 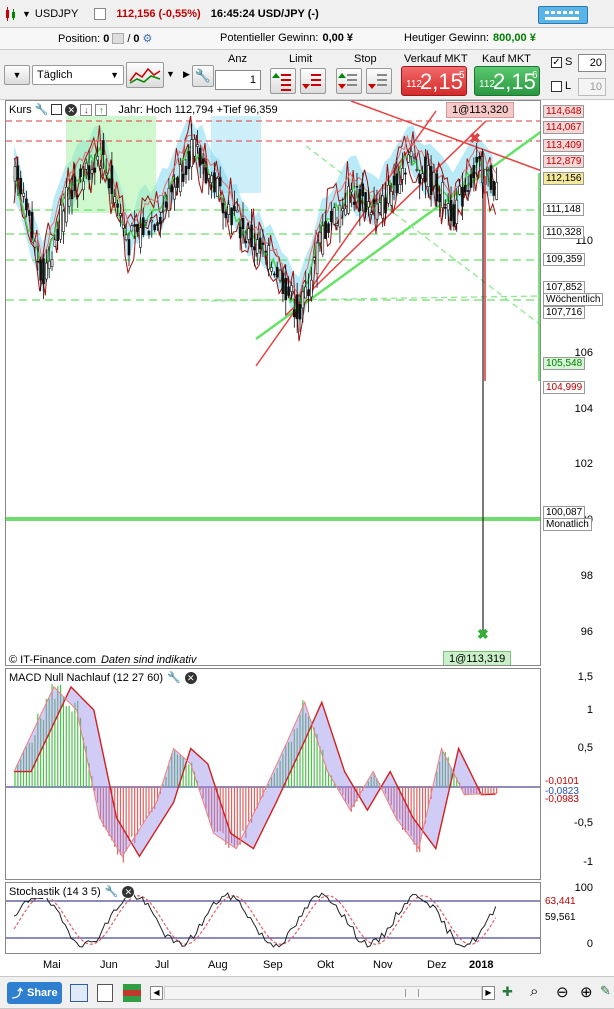 I want to click on scrollbar-grip, so click(x=412, y=993).